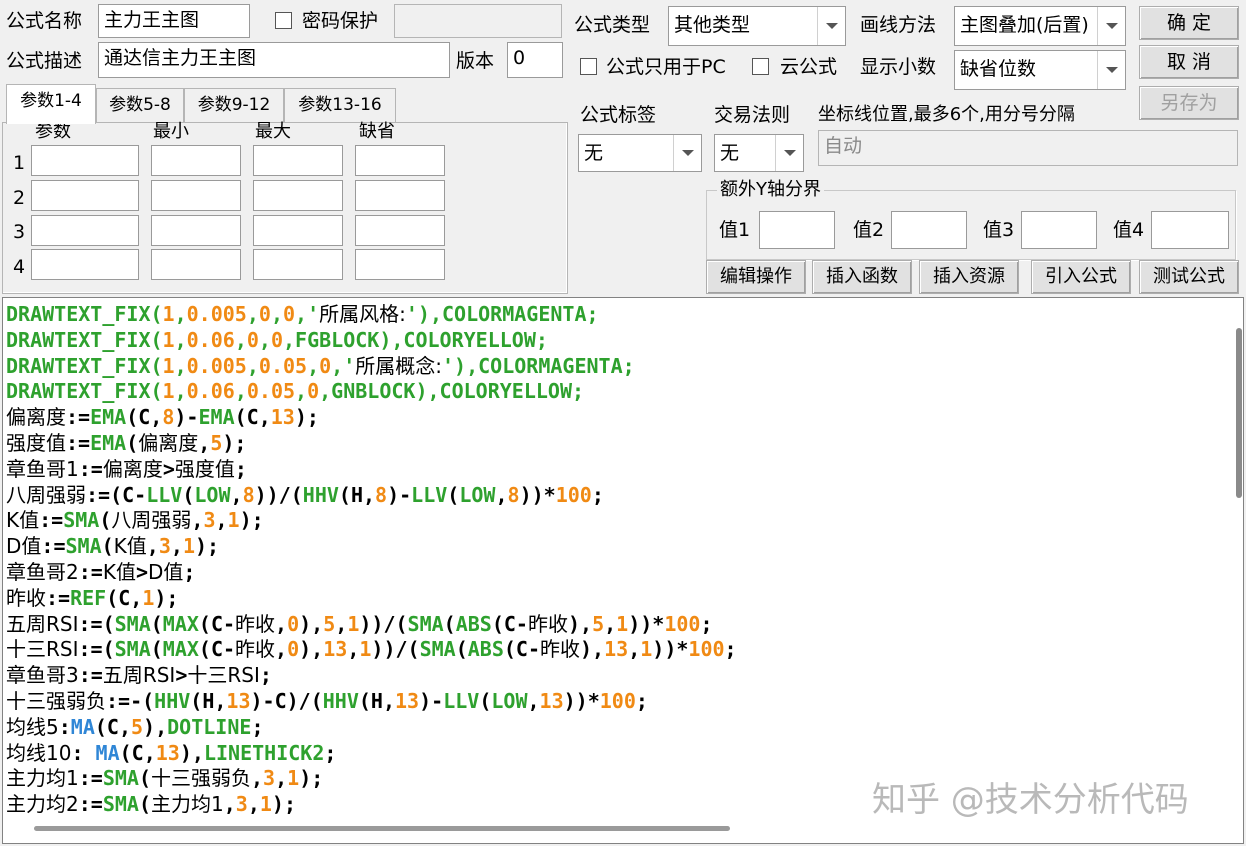 Image resolution: width=1246 pixels, height=846 pixels. Describe the element at coordinates (535, 60) in the screenshot. I see `version-input: 0` at that location.